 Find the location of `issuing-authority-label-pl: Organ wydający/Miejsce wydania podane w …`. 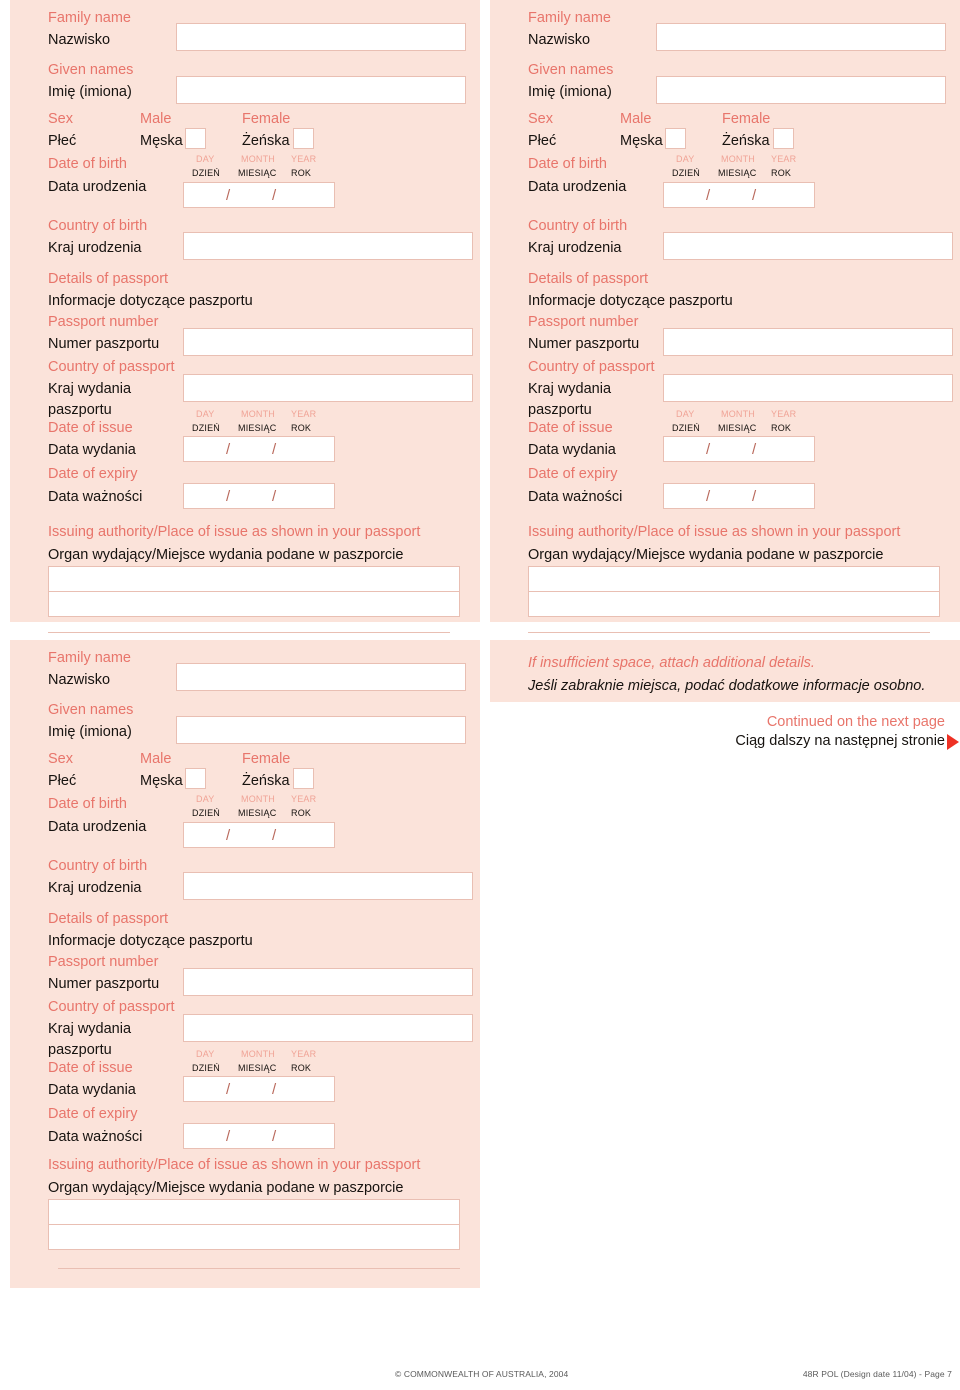

issuing-authority-label-pl: Organ wydający/Miejsce wydania podane w … is located at coordinates (226, 555).